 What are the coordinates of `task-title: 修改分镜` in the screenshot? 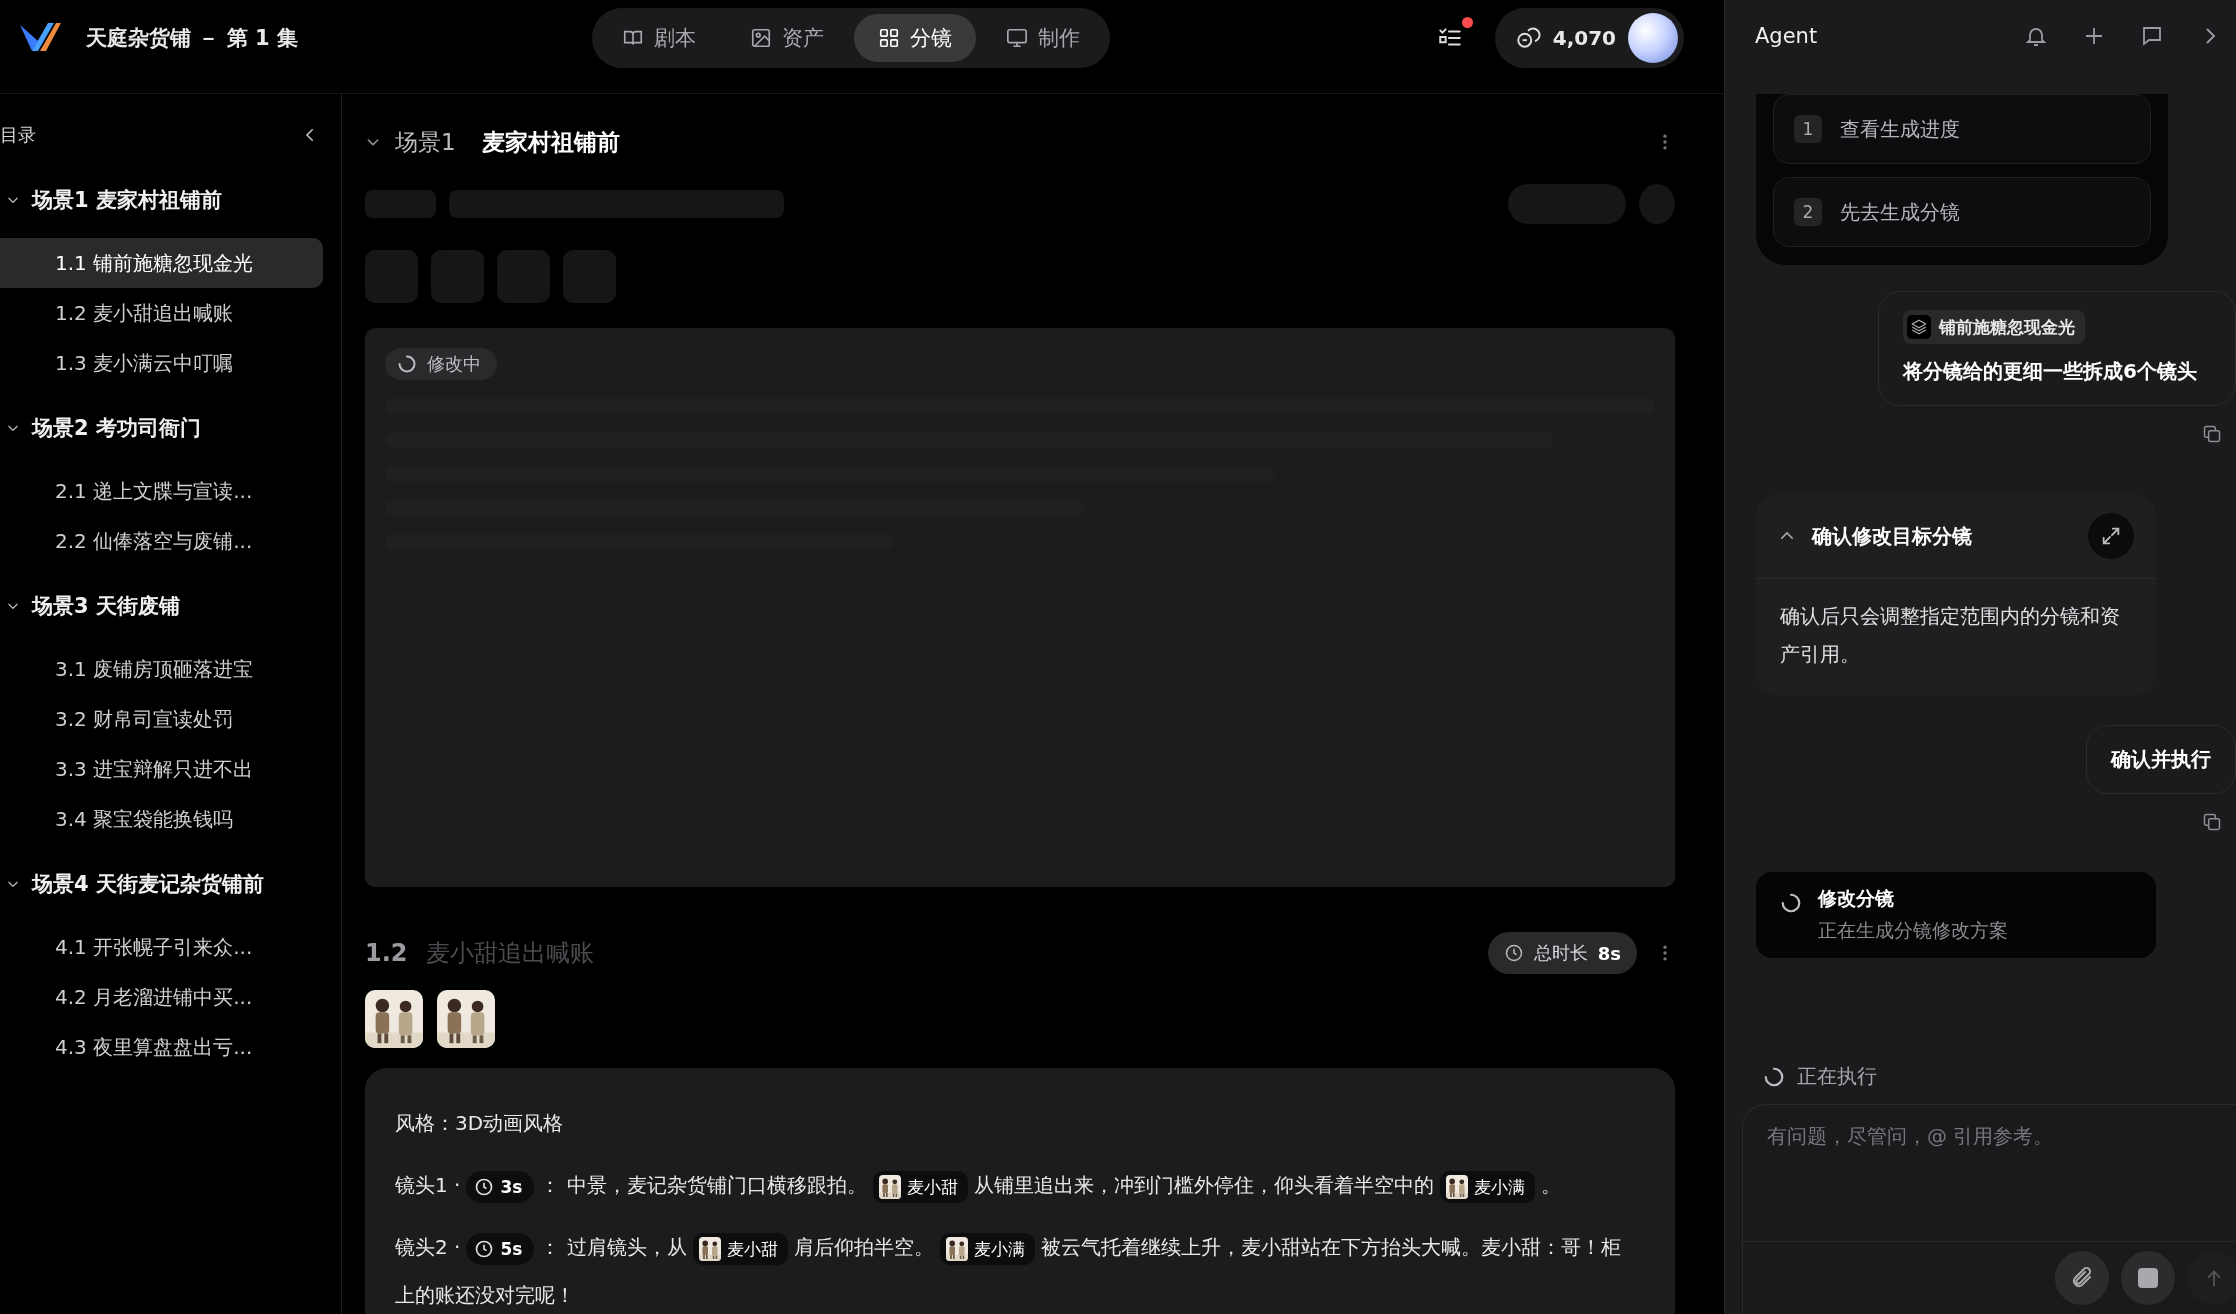 It's located at (1856, 898).